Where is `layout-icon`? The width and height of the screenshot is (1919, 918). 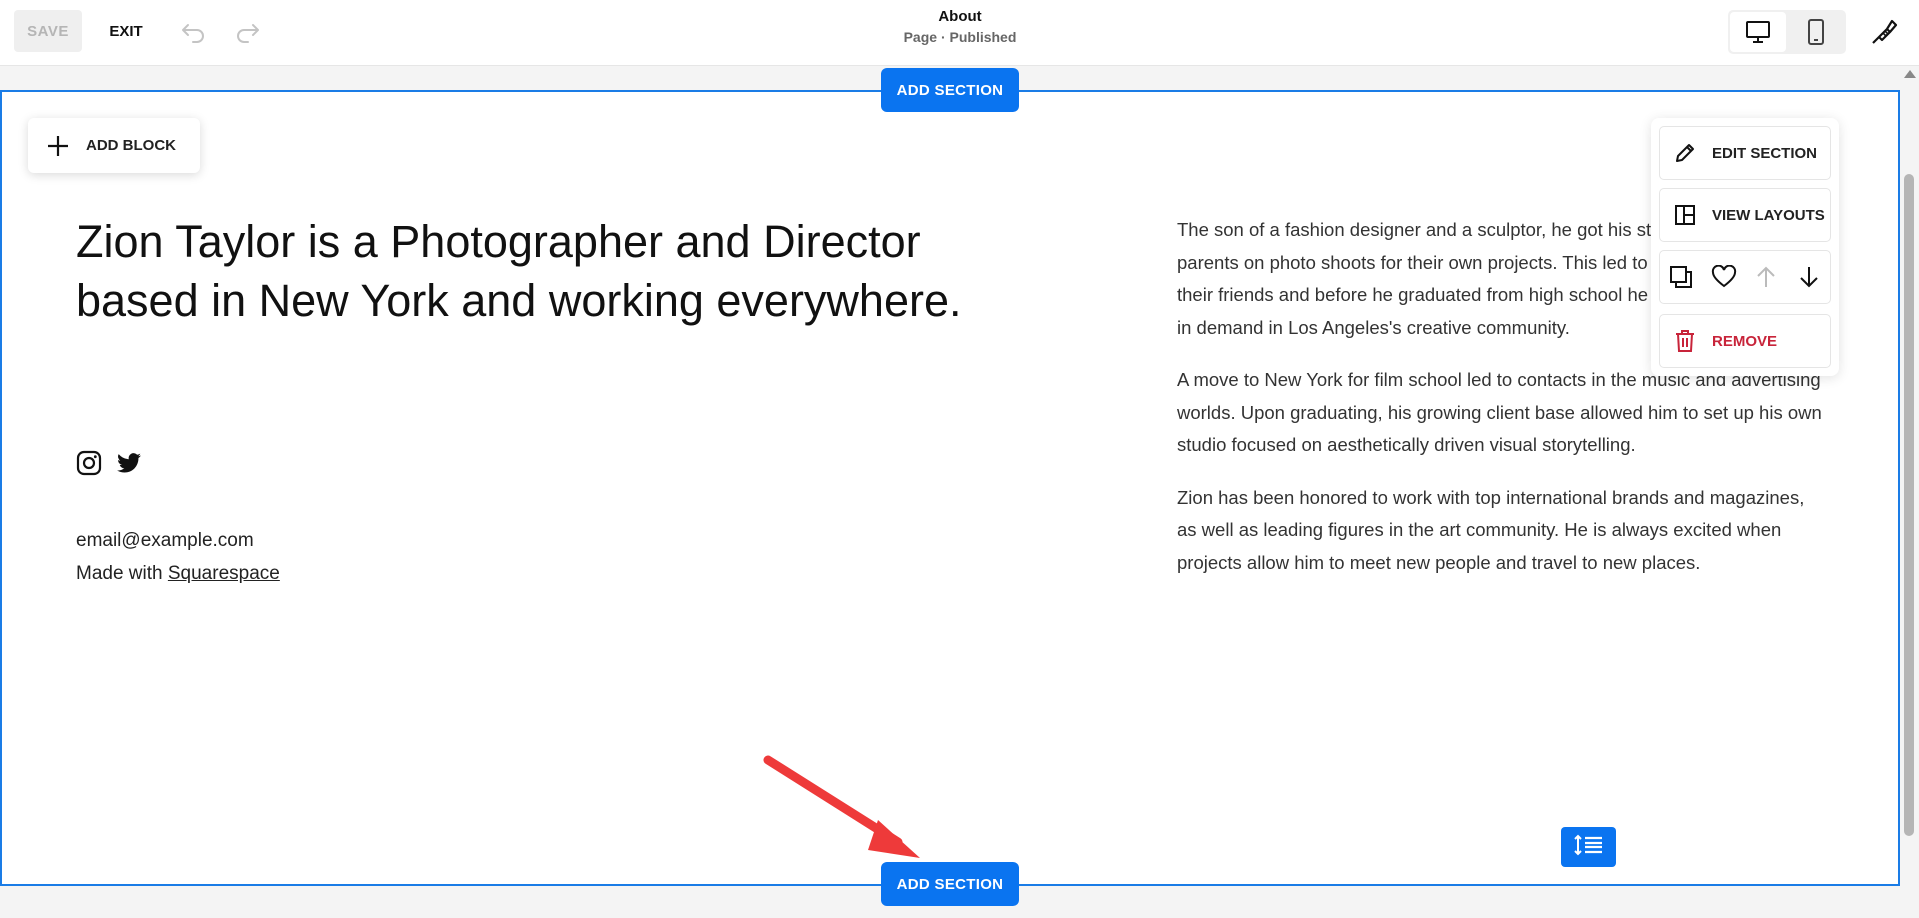
layout-icon is located at coordinates (1685, 215).